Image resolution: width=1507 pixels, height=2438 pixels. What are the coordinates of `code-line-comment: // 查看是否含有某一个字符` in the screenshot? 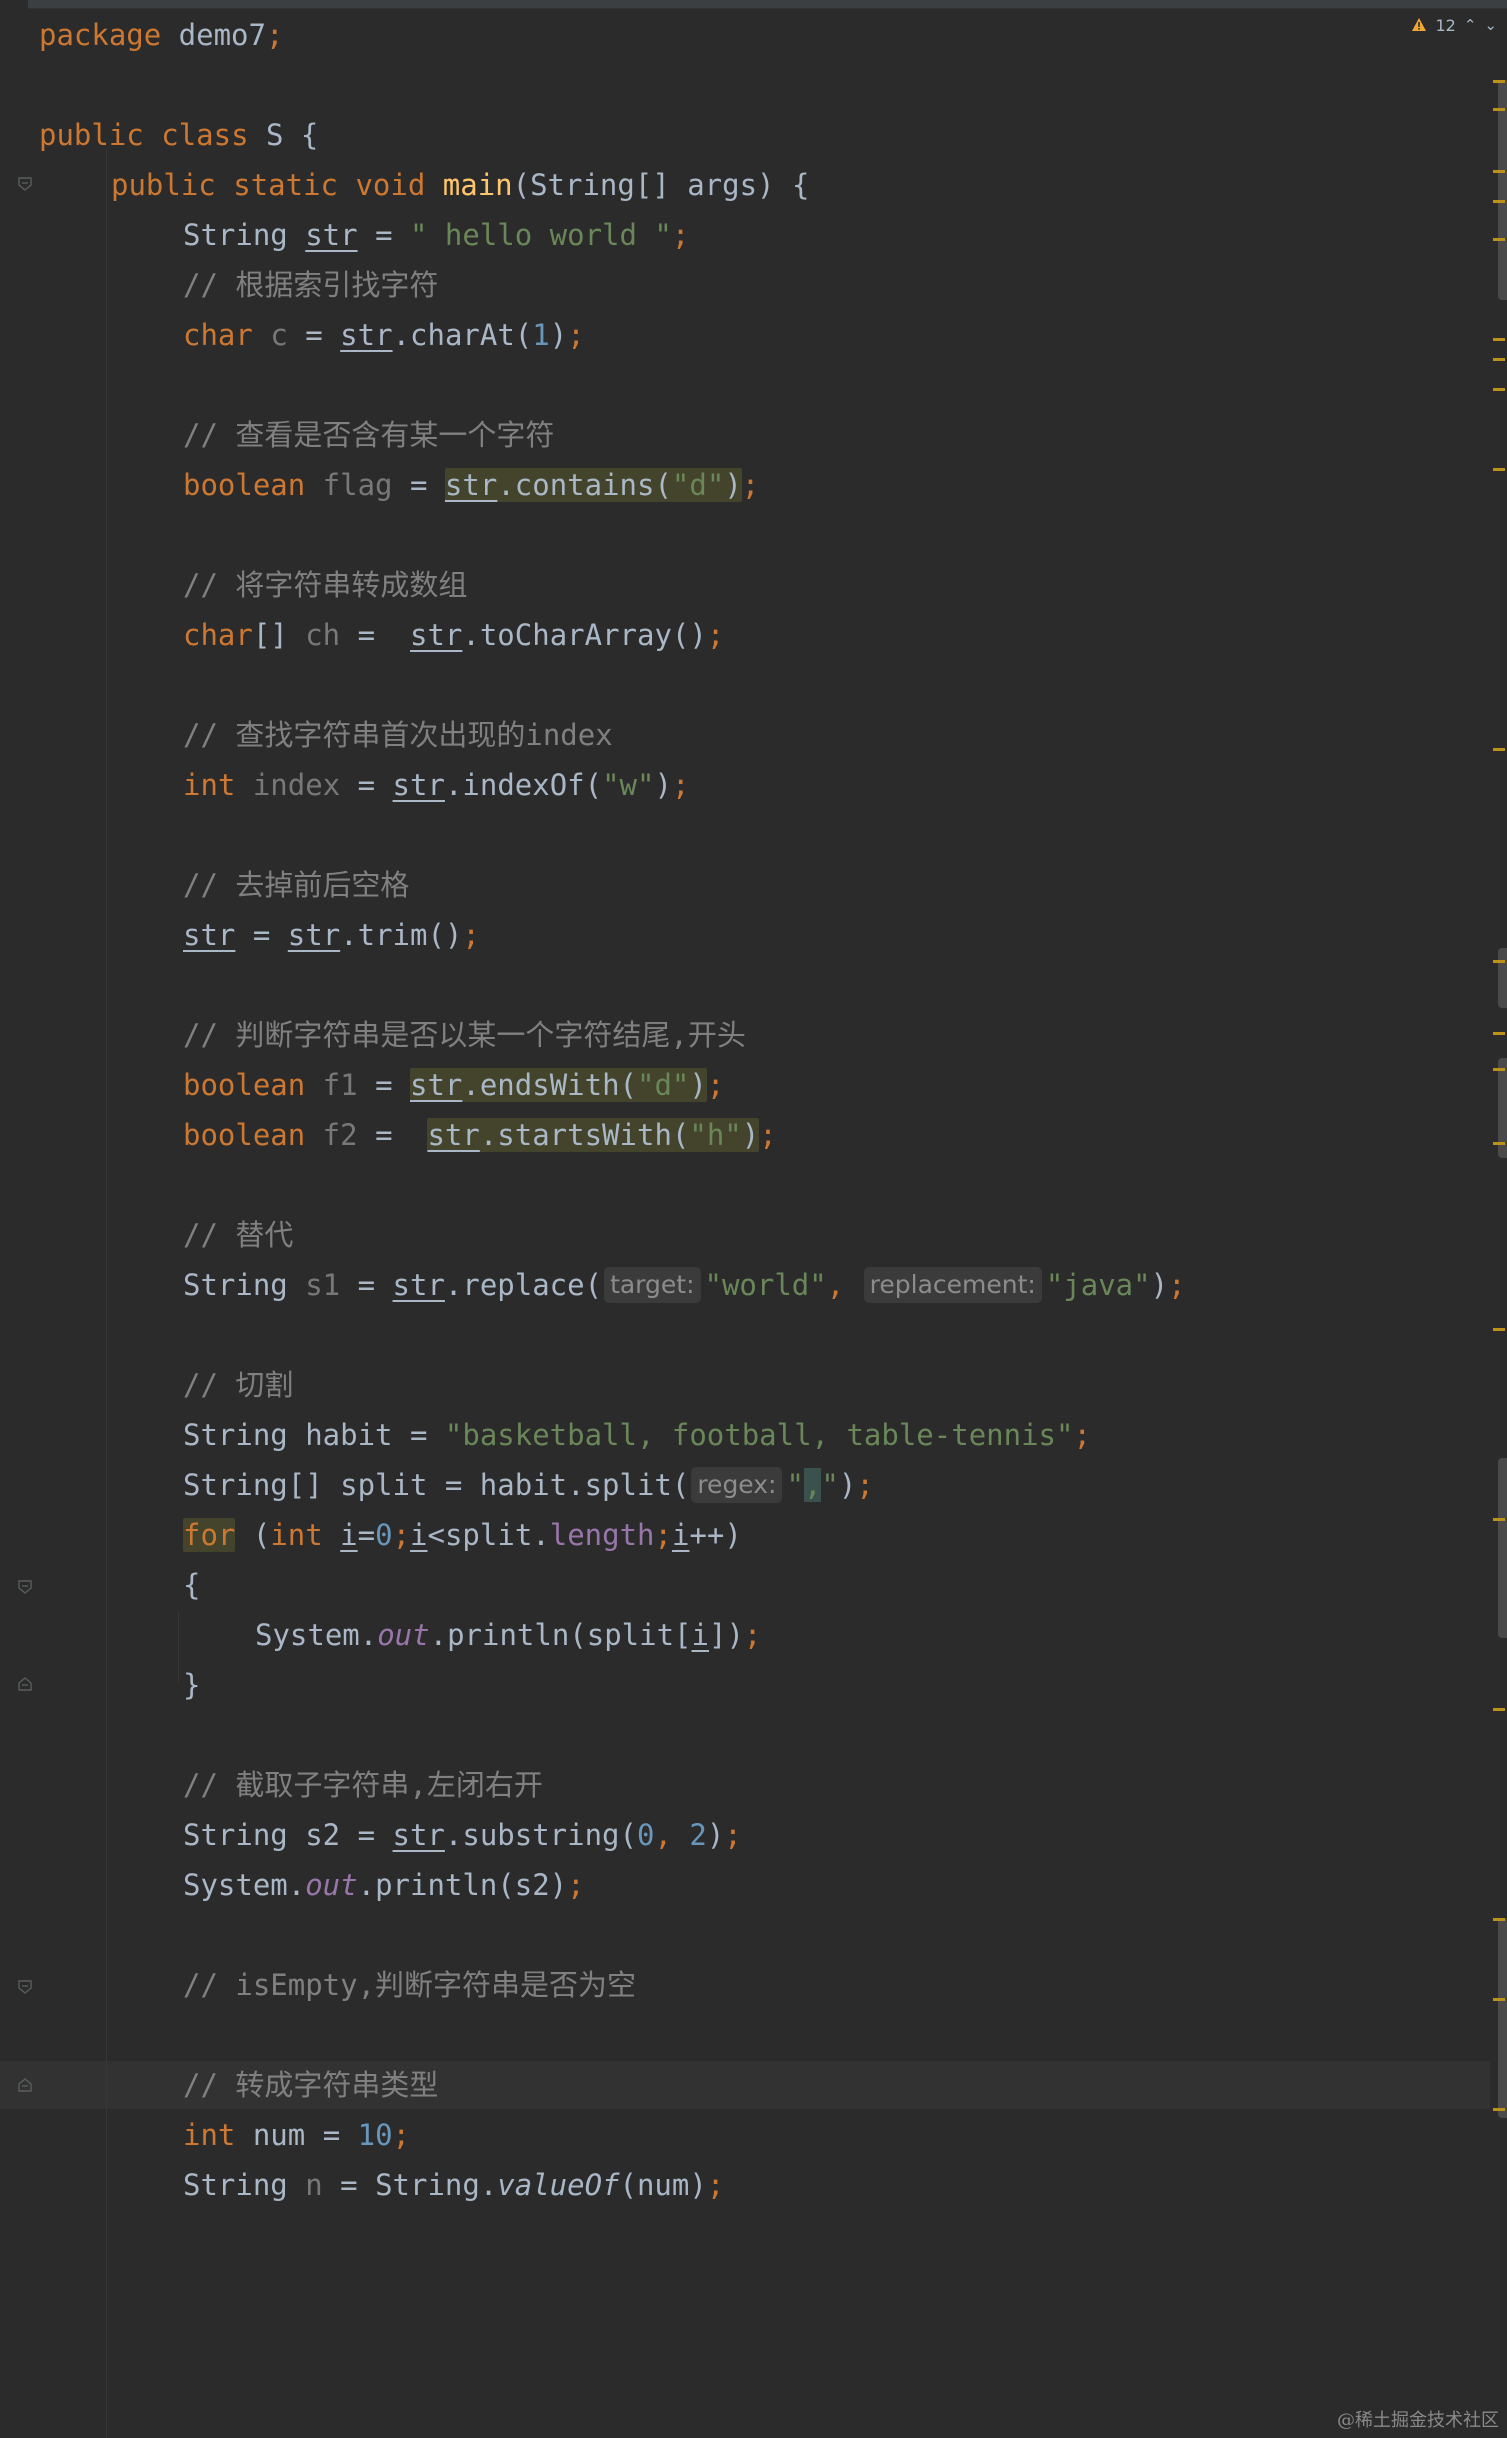 It's located at (368, 435).